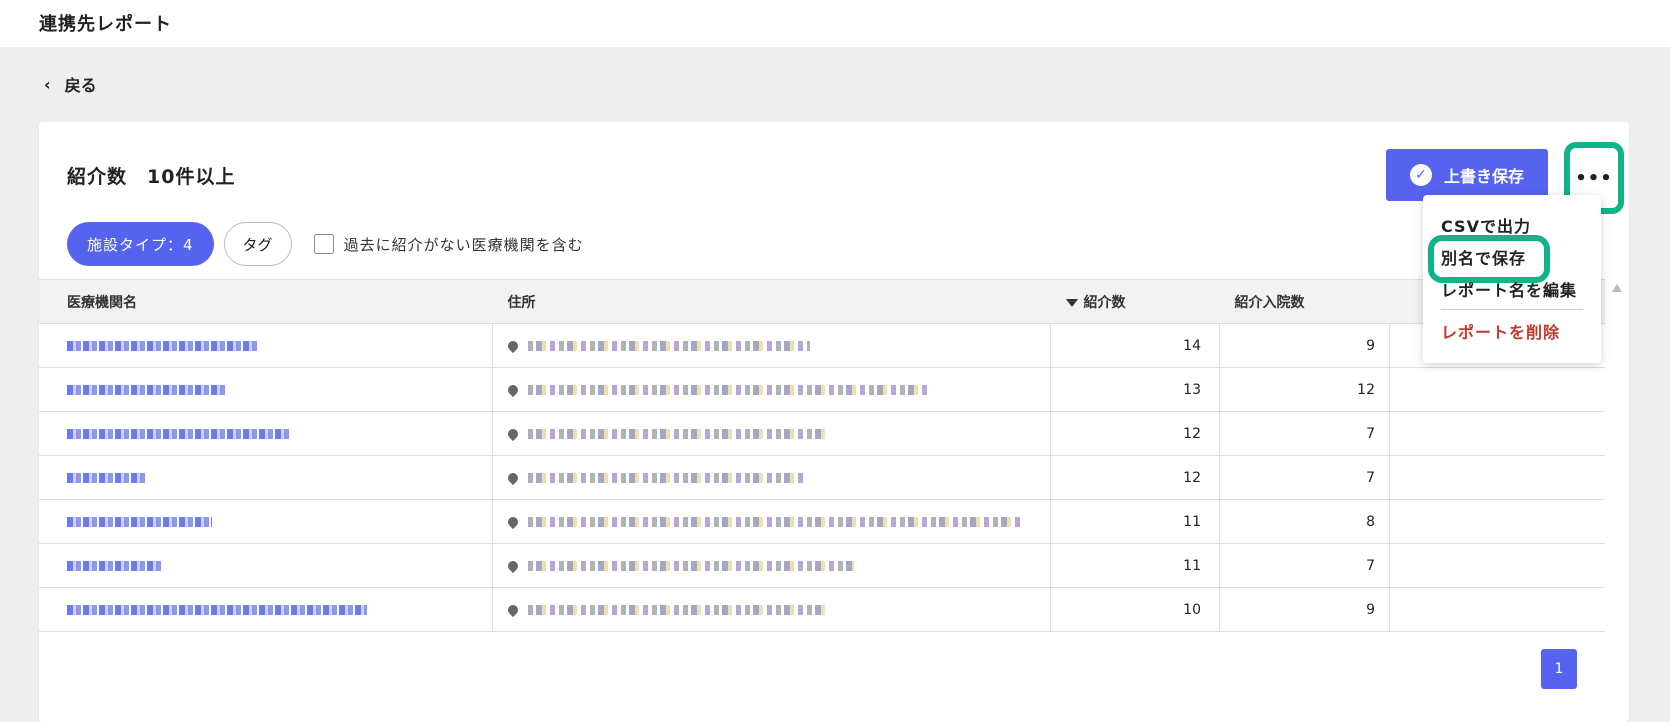  I want to click on chevron-left-icon: ‹, so click(47, 84).